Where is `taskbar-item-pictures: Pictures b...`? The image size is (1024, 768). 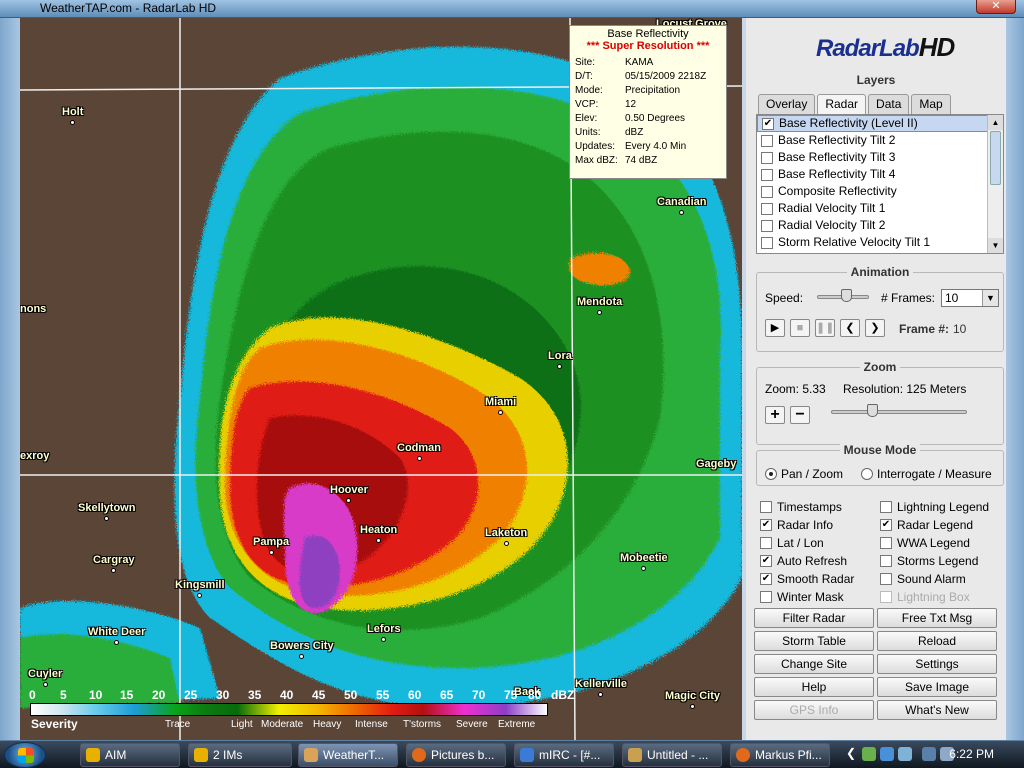
taskbar-item-pictures: Pictures b... is located at coordinates (456, 755).